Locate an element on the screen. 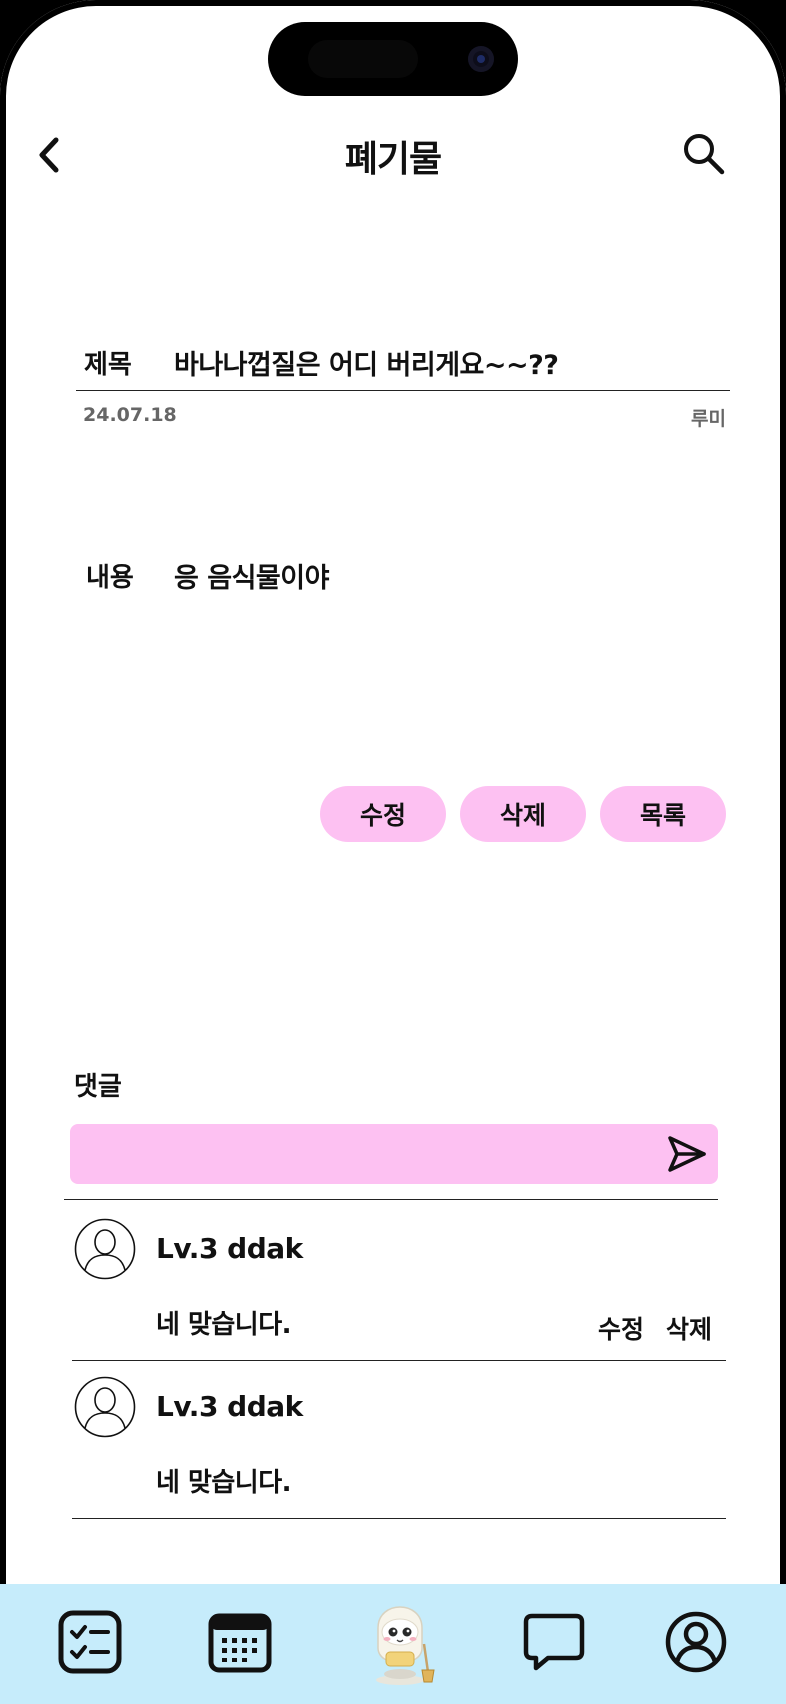 The width and height of the screenshot is (786, 1704). send-icon is located at coordinates (687, 1154).